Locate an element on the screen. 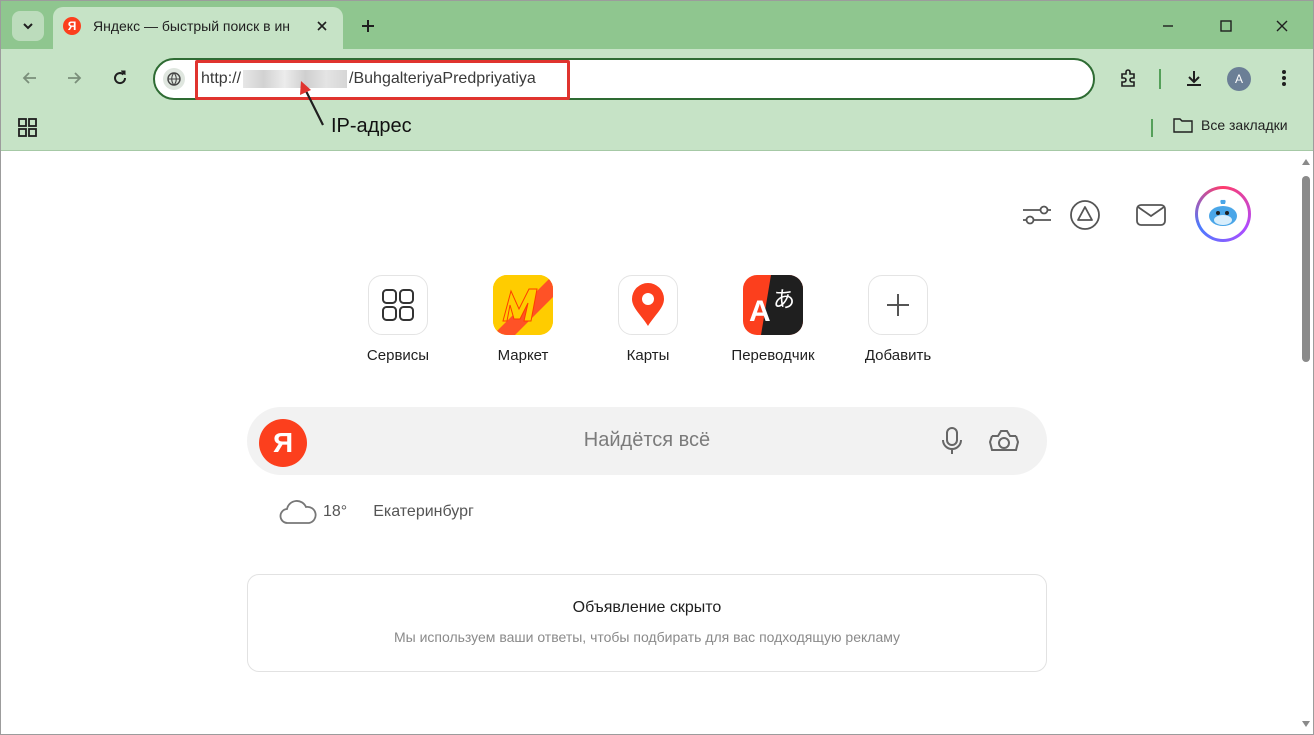 The width and height of the screenshot is (1314, 735). user-avatar is located at coordinates (1223, 214).